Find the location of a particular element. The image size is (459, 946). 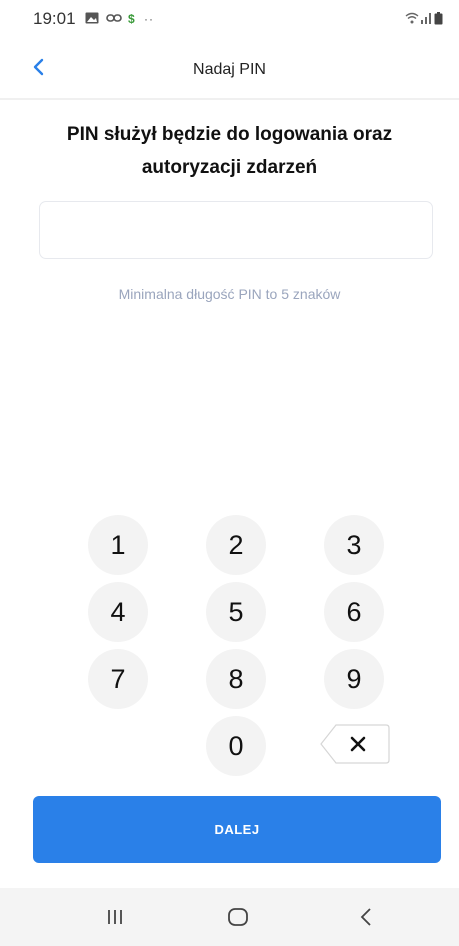

status-time: 19:01 is located at coordinates (54, 18).